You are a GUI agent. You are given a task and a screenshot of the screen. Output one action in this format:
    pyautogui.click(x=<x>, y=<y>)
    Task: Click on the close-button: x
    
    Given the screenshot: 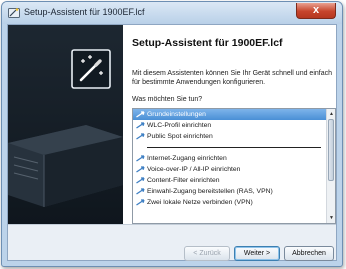 What is the action you would take?
    pyautogui.click(x=316, y=11)
    